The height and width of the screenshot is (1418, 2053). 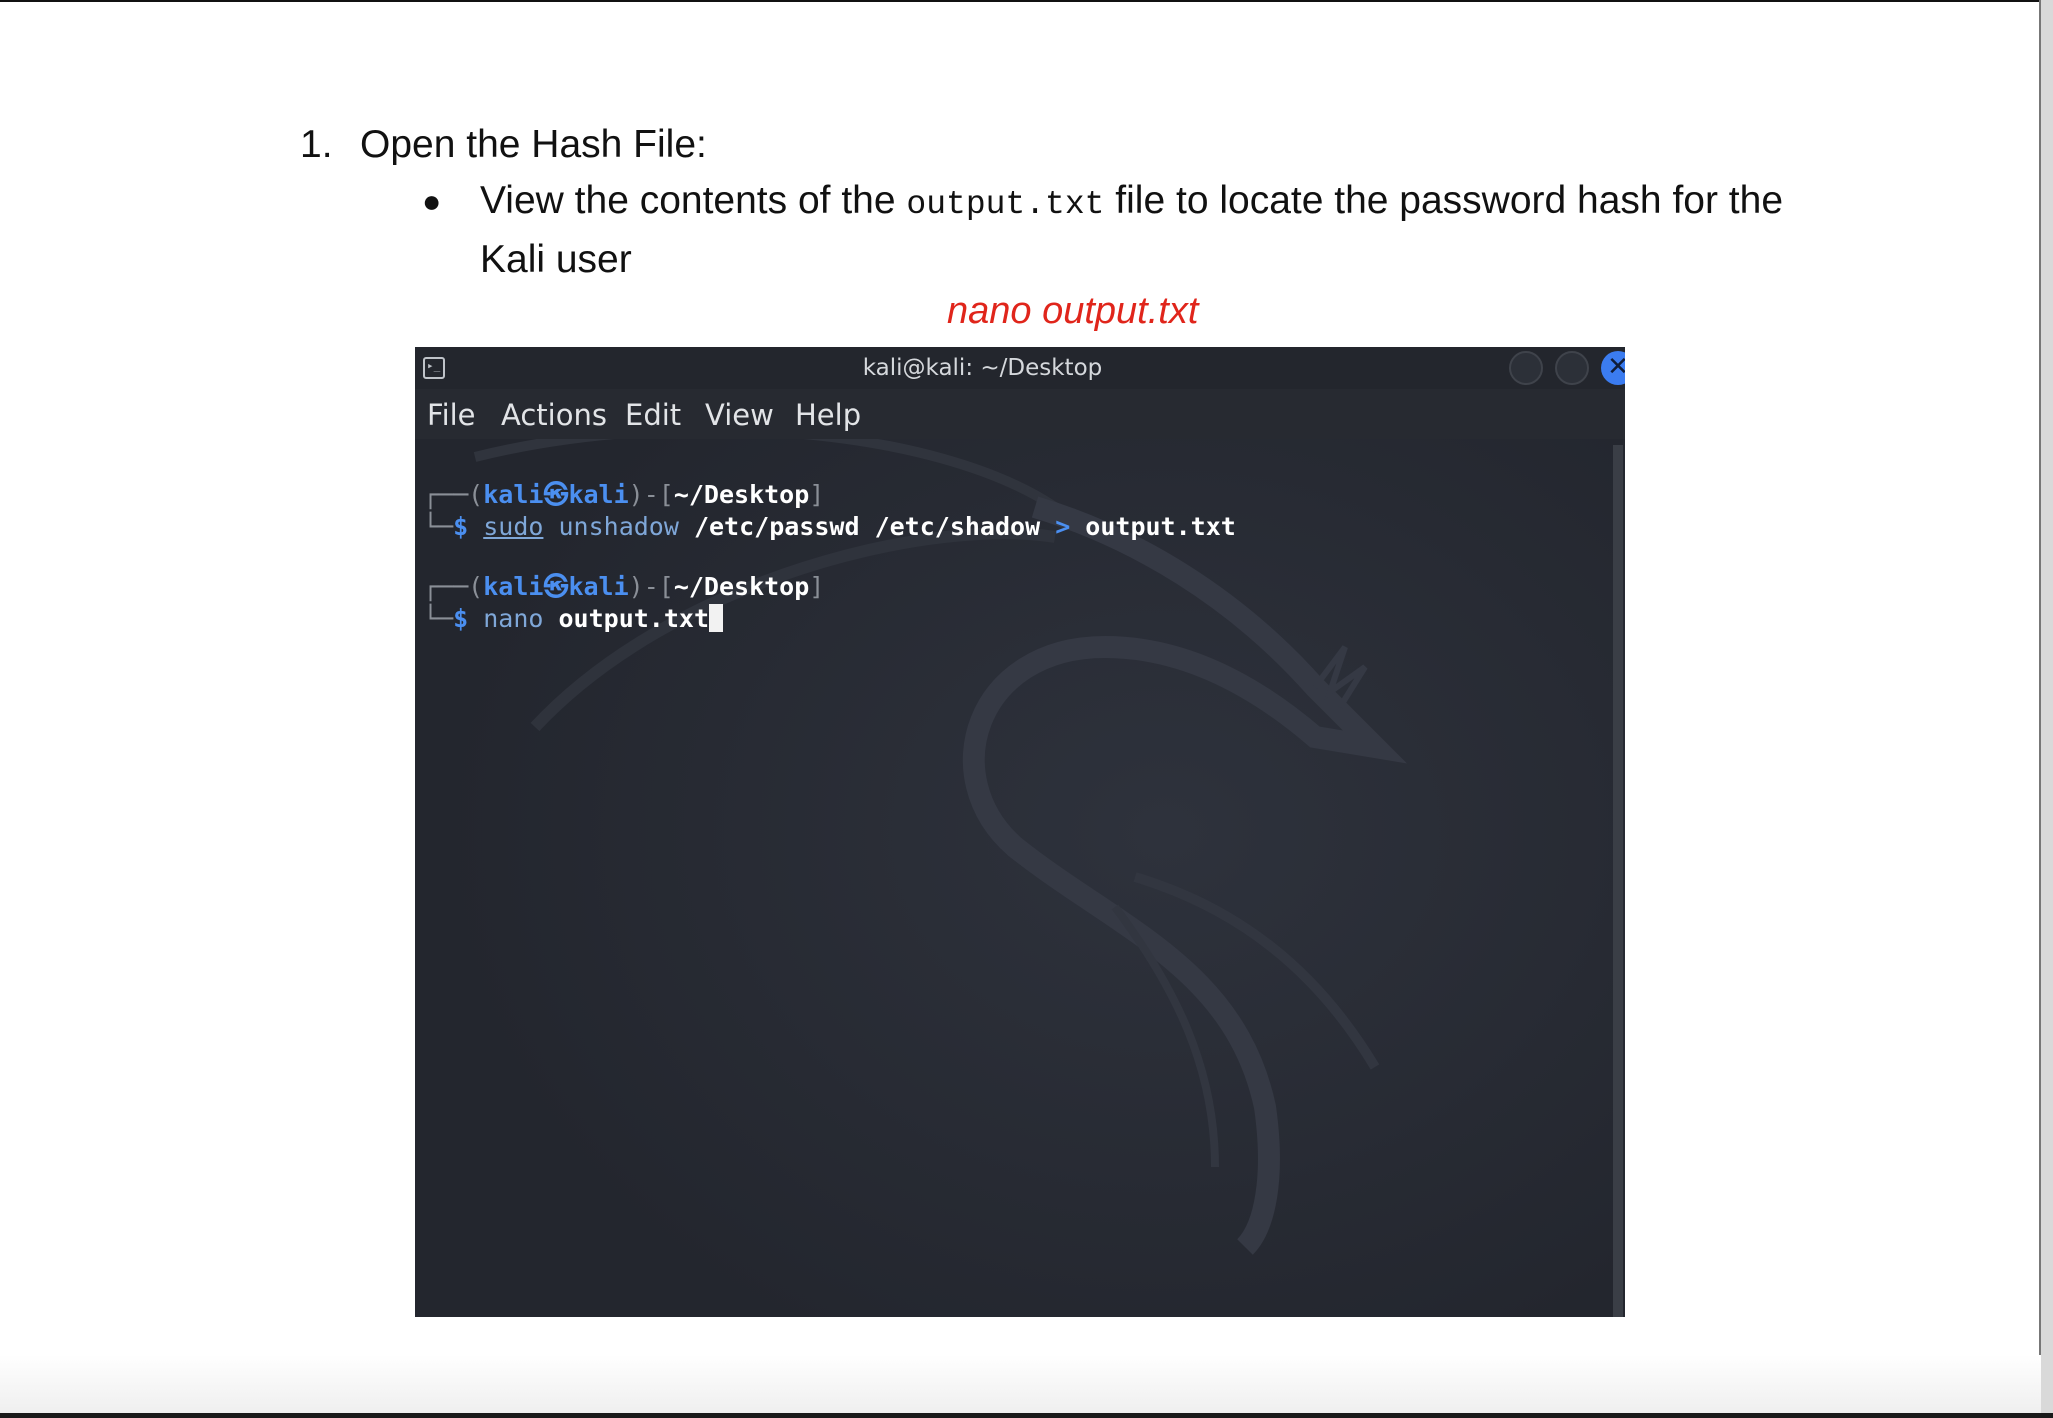 I want to click on list-number: 1., so click(x=316, y=144).